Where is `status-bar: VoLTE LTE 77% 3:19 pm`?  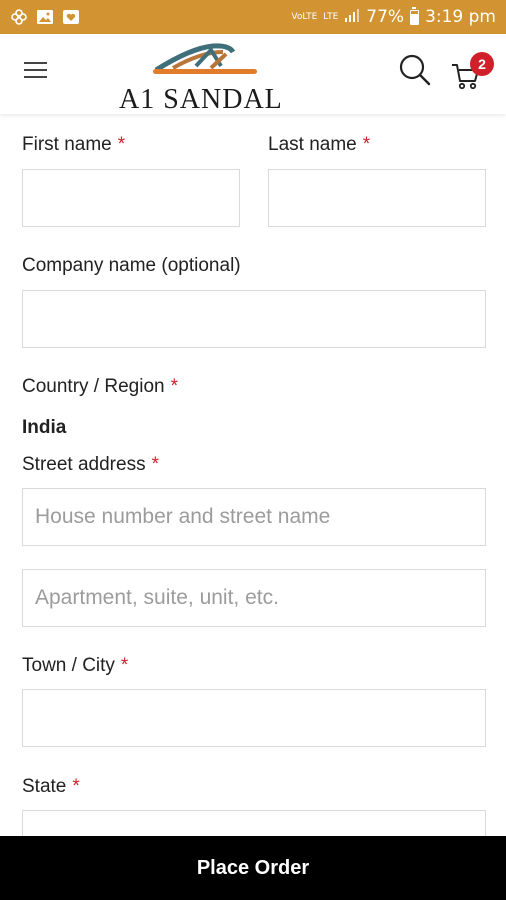 status-bar: VoLTE LTE 77% 3:19 pm is located at coordinates (253, 17).